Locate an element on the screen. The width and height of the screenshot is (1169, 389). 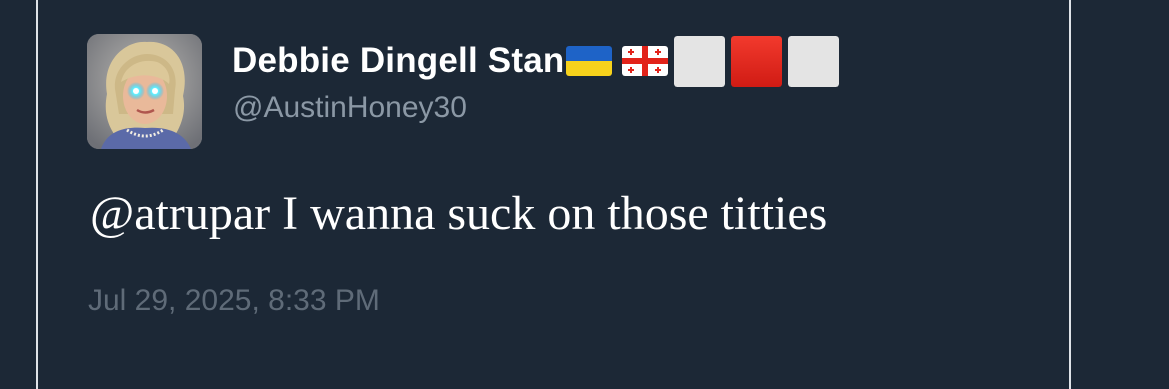
avatar-image is located at coordinates (144, 91).